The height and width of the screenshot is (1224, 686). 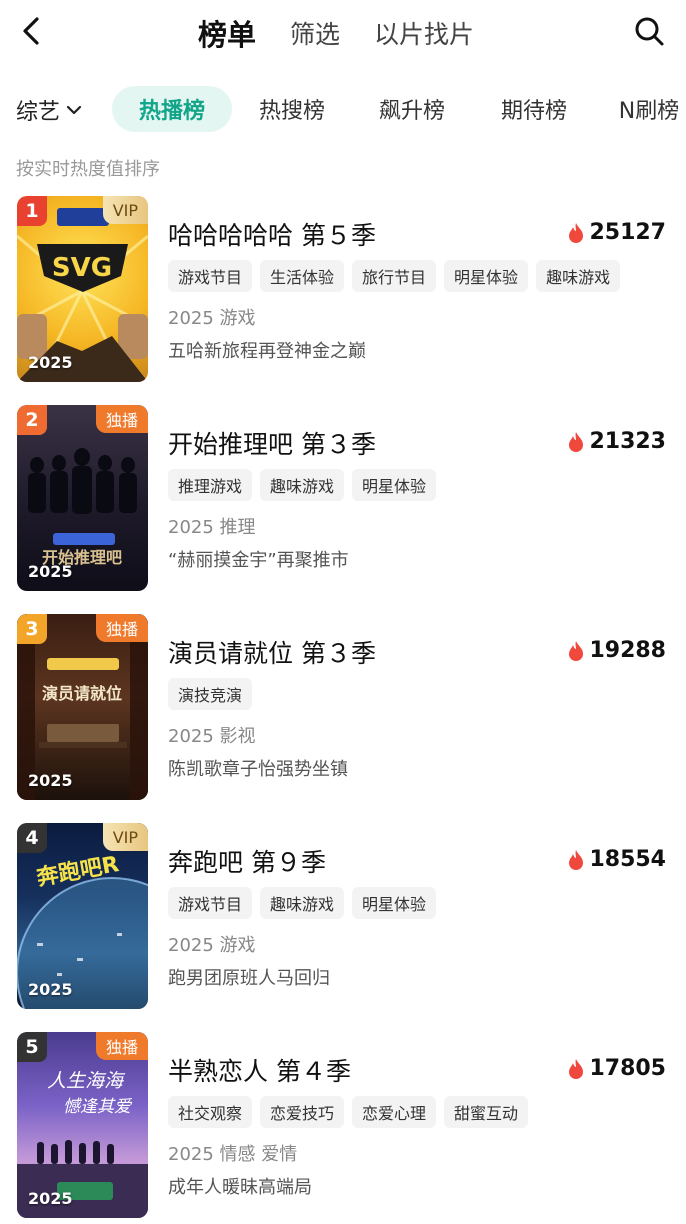 I want to click on search-button, so click(x=649, y=31).